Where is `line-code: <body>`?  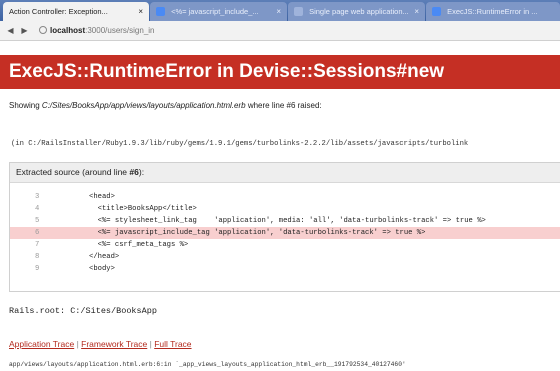 line-code: <body> is located at coordinates (102, 269).